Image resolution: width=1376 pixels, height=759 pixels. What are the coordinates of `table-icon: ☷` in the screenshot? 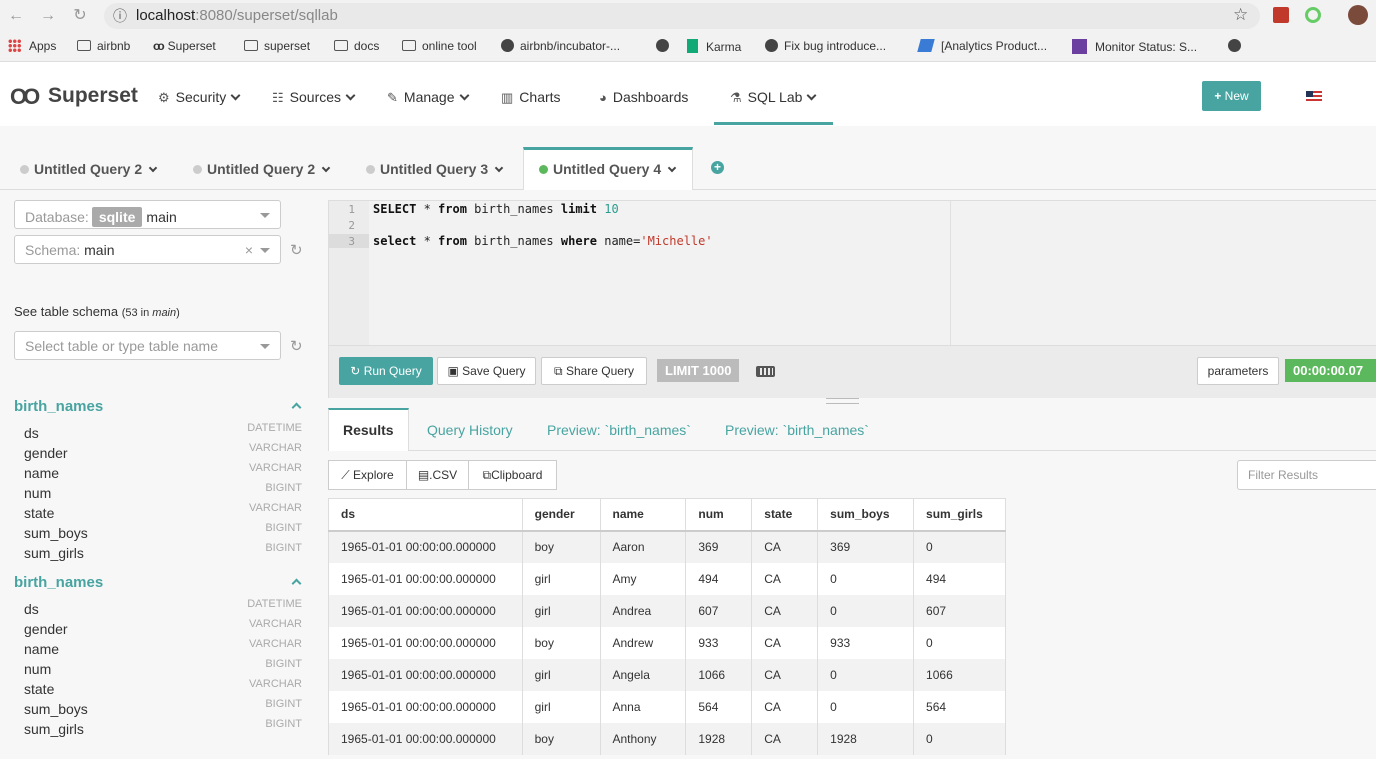 It's located at (278, 97).